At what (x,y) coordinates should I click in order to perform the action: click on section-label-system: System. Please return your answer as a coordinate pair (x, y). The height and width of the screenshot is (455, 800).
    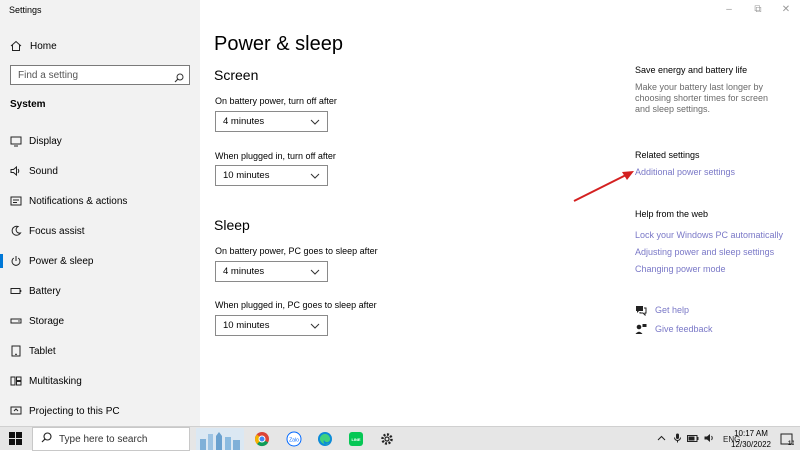
    Looking at the image, I should click on (28, 104).